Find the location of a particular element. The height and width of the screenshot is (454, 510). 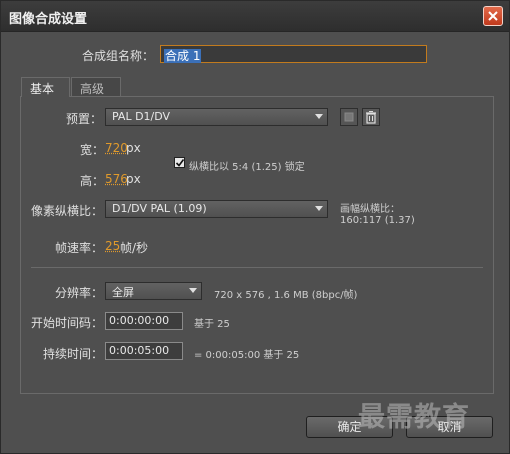

composition-name-label: 合成组名称： is located at coordinates (118, 56).